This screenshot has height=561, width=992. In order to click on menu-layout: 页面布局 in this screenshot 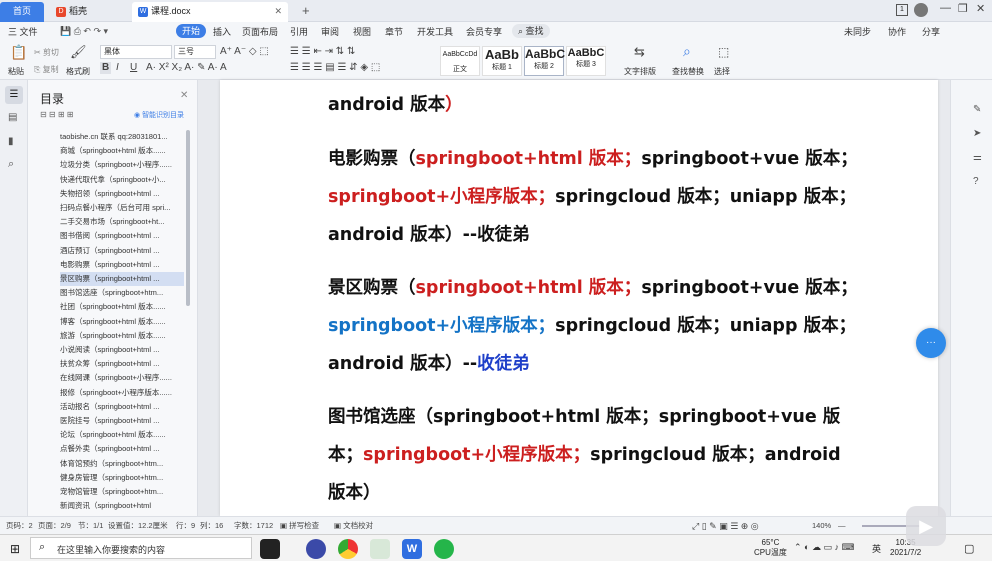, I will do `click(260, 32)`.